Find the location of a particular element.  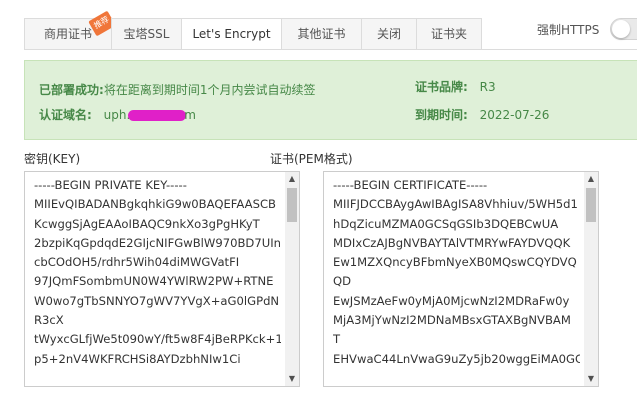

key-line: MIIEvQIBADANBgkqhkiG9w0BAQEFAASCB is located at coordinates (155, 204).